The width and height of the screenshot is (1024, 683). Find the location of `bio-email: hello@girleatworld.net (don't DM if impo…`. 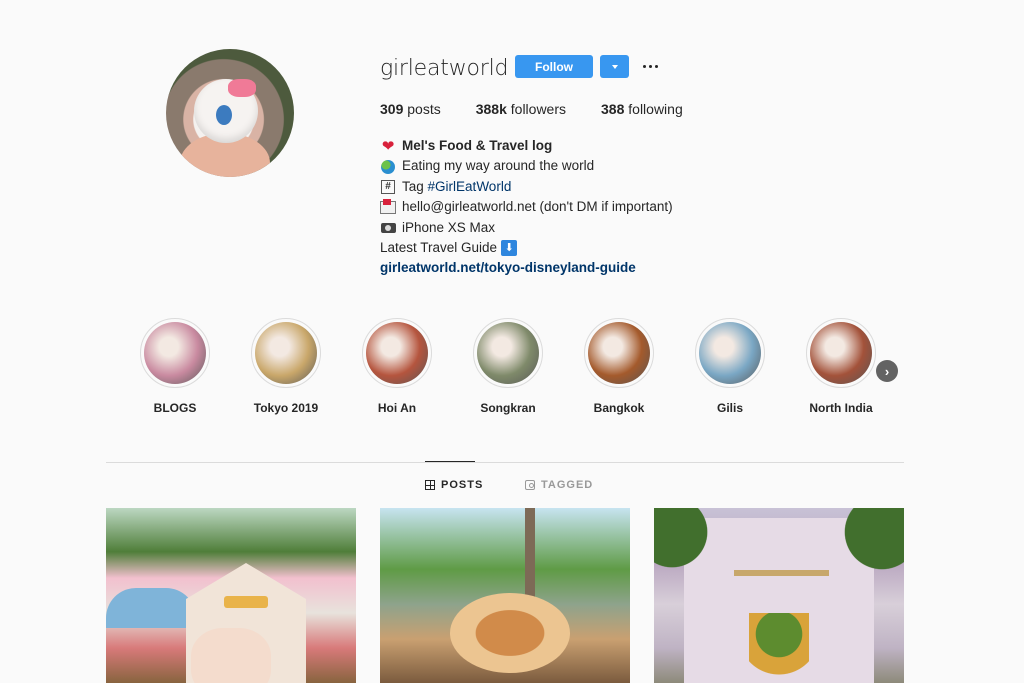

bio-email: hello@girleatworld.net (don't DM if impo… is located at coordinates (537, 207).